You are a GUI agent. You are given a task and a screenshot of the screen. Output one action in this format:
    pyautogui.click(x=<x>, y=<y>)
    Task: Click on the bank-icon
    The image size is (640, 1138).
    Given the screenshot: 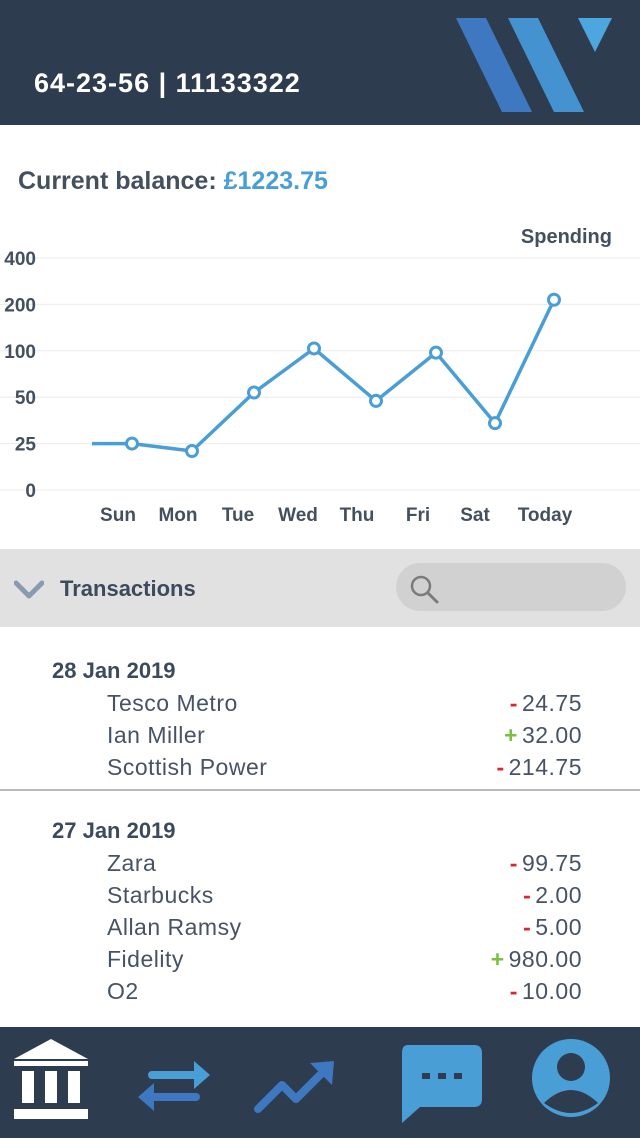 What is the action you would take?
    pyautogui.click(x=51, y=1081)
    